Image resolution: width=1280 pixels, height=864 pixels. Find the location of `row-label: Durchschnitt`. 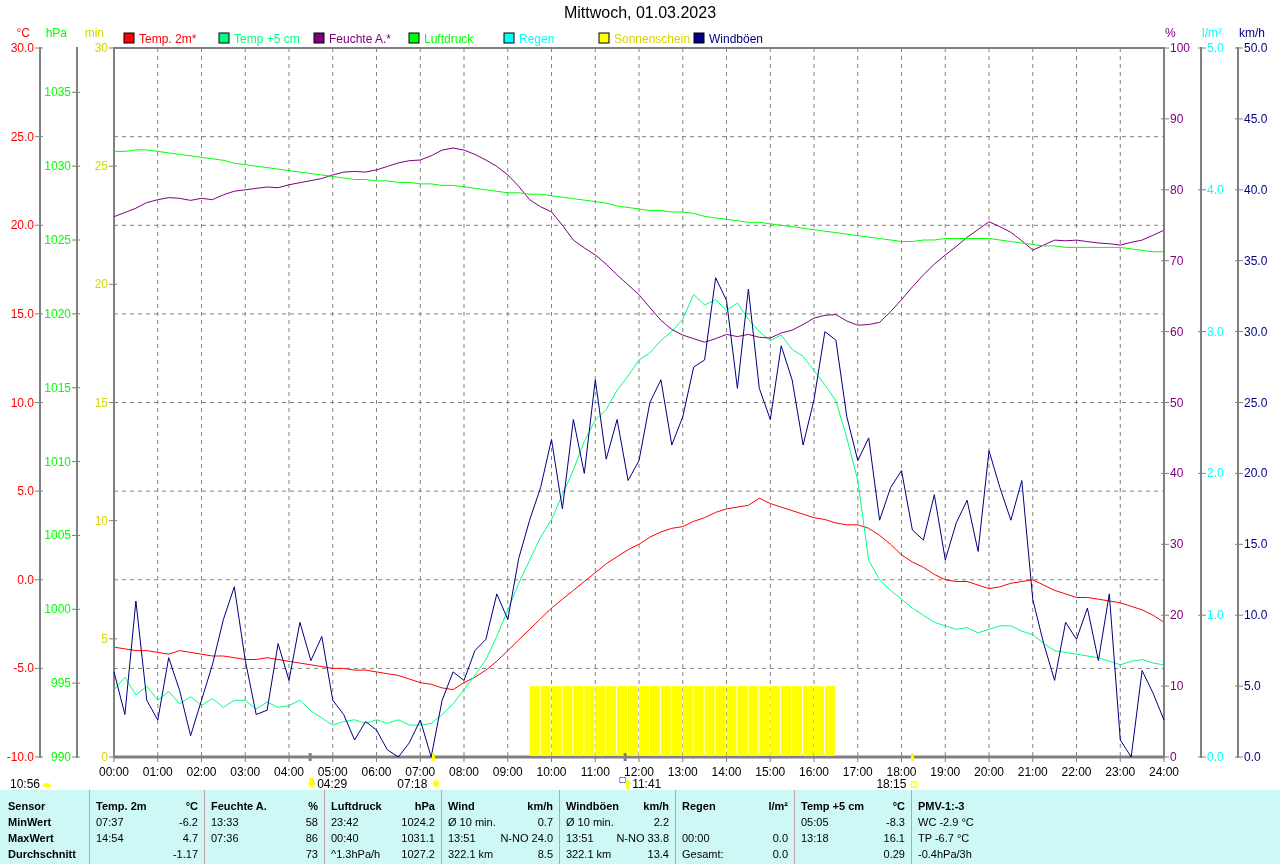

row-label: Durchschnitt is located at coordinates (42, 854).